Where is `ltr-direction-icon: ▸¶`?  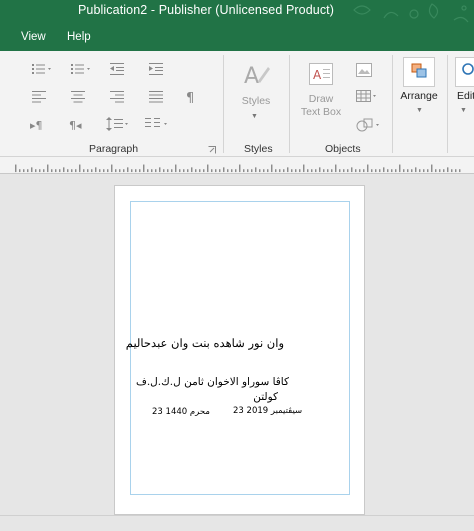
ltr-direction-icon: ▸¶ is located at coordinates (38, 124).